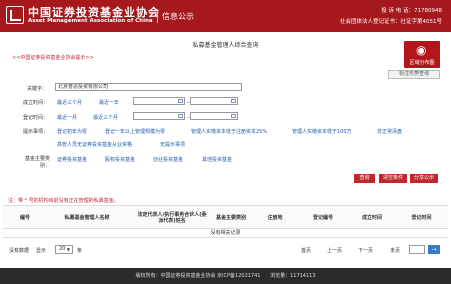 This screenshot has height=284, width=451. I want to click on query-button: 查询, so click(364, 178).